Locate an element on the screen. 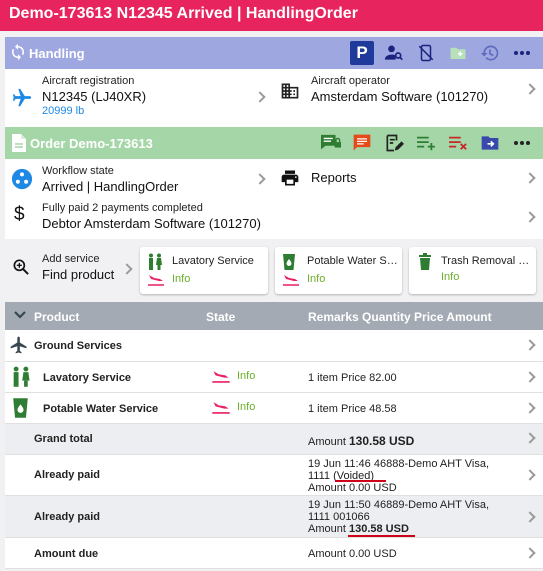  playlist-remove-icon is located at coordinates (458, 143).